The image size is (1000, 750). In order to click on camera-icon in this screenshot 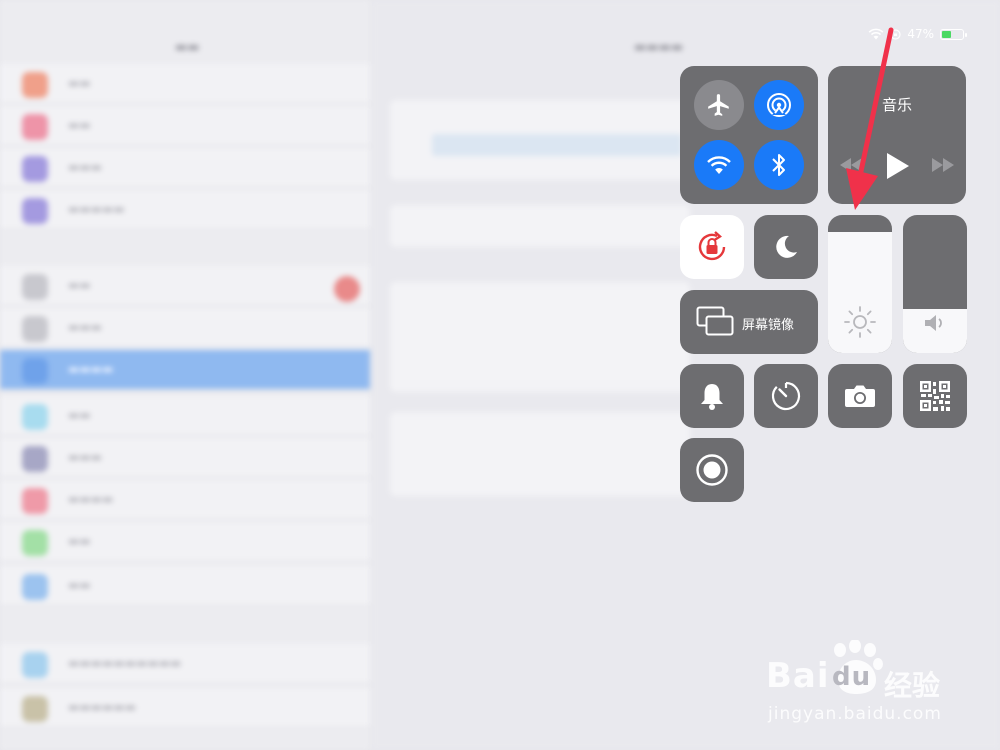, I will do `click(860, 396)`.